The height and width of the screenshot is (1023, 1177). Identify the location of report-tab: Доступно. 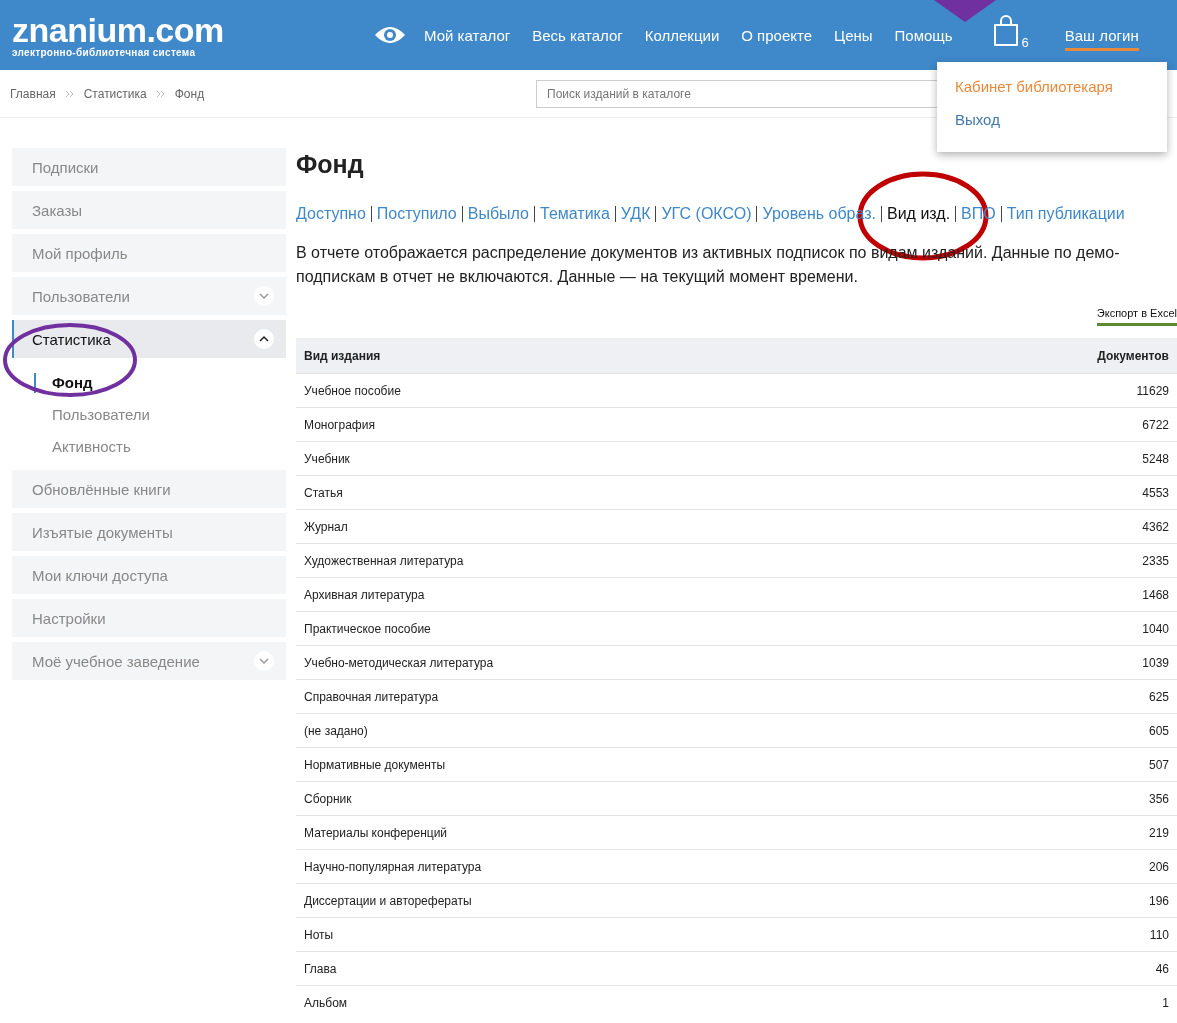
(331, 214).